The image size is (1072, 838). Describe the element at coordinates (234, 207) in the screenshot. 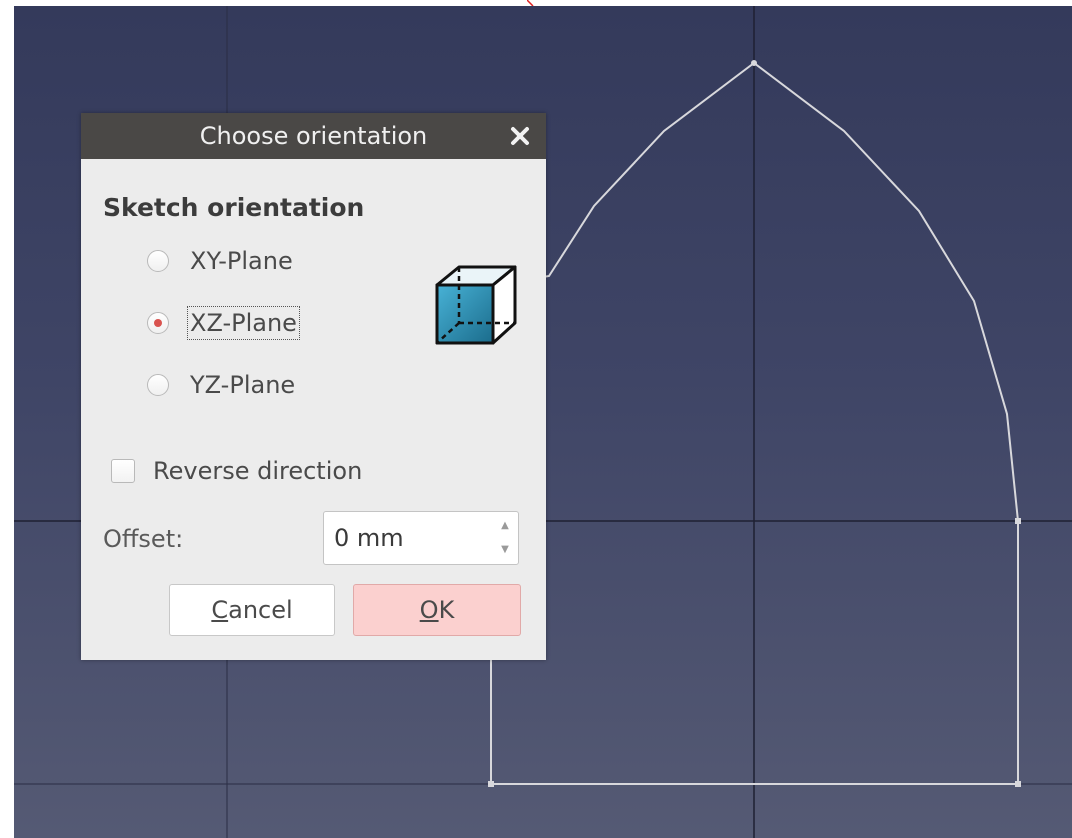

I see `sketch-orientation-heading: Sketch orientation` at that location.